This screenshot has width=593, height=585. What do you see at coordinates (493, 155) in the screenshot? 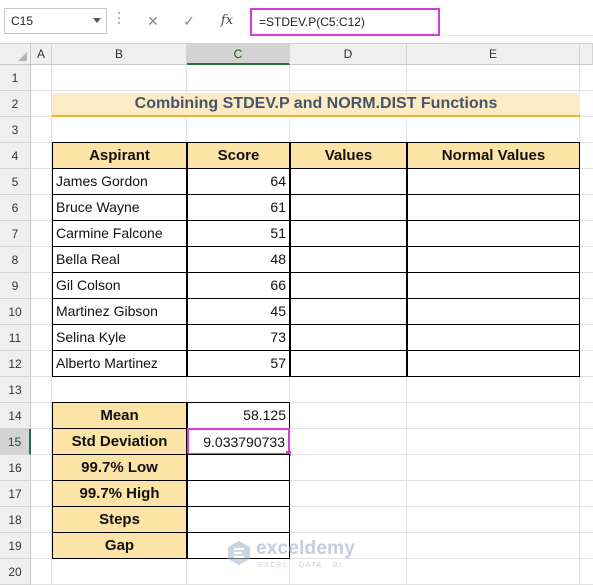
I see `header-normal-values: Normal Values` at bounding box center [493, 155].